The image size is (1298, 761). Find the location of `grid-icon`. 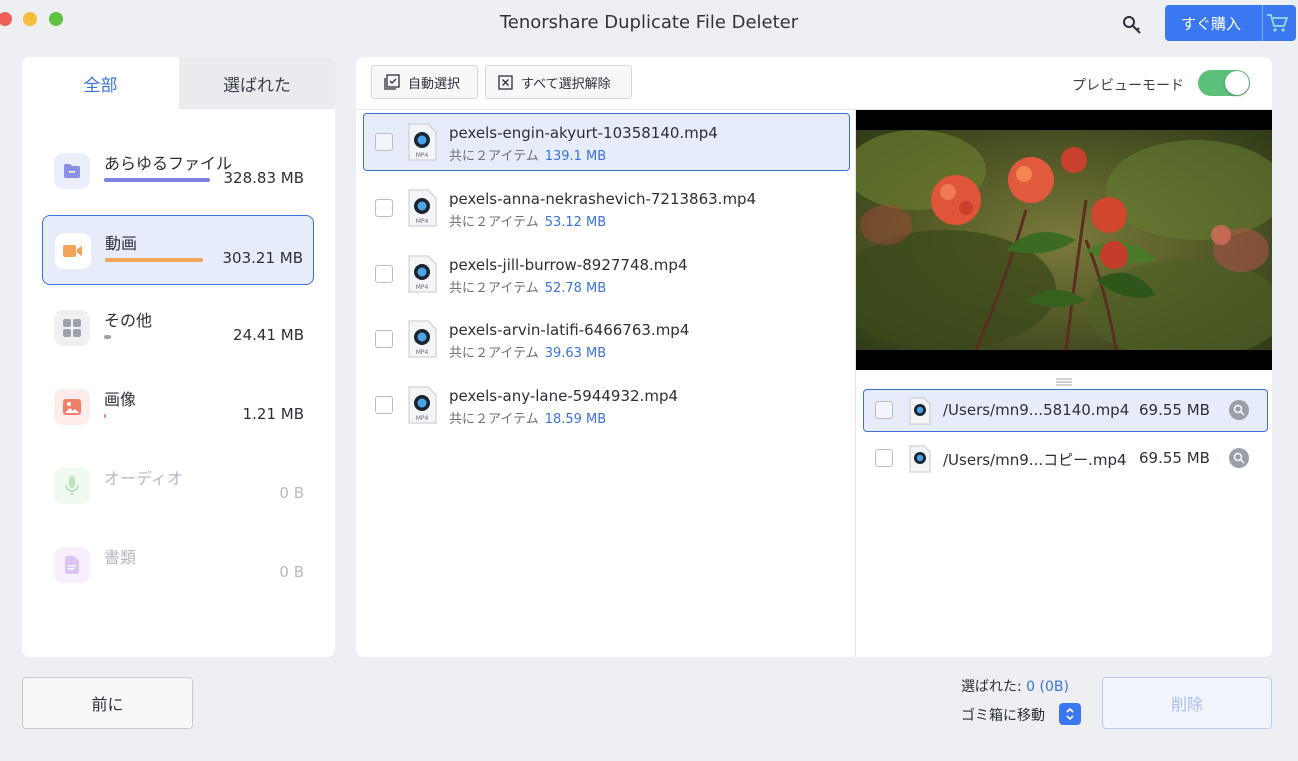

grid-icon is located at coordinates (72, 328).